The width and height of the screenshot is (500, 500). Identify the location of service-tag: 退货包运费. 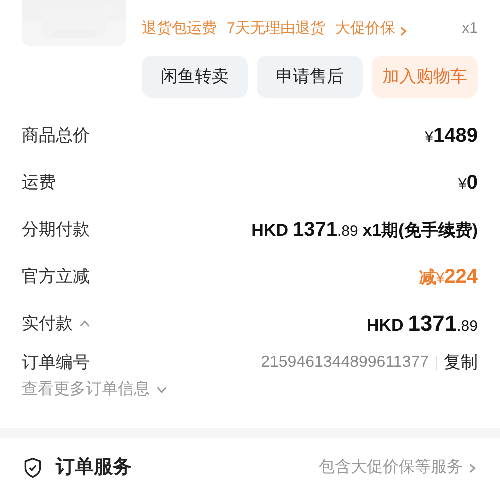
(179, 29).